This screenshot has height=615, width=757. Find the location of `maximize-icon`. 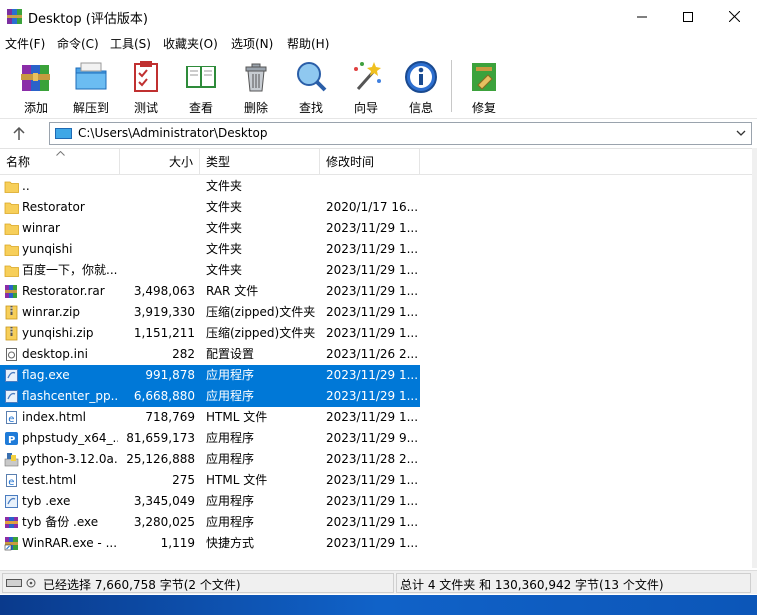

maximize-icon is located at coordinates (688, 16).